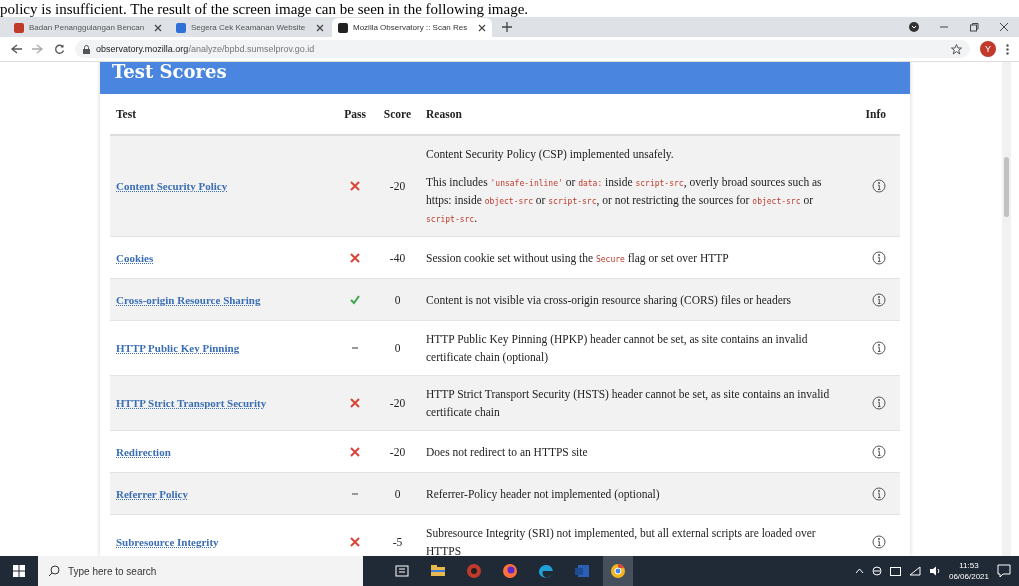  Describe the element at coordinates (968, 576) in the screenshot. I see `clock-date: 06/06/2021` at that location.